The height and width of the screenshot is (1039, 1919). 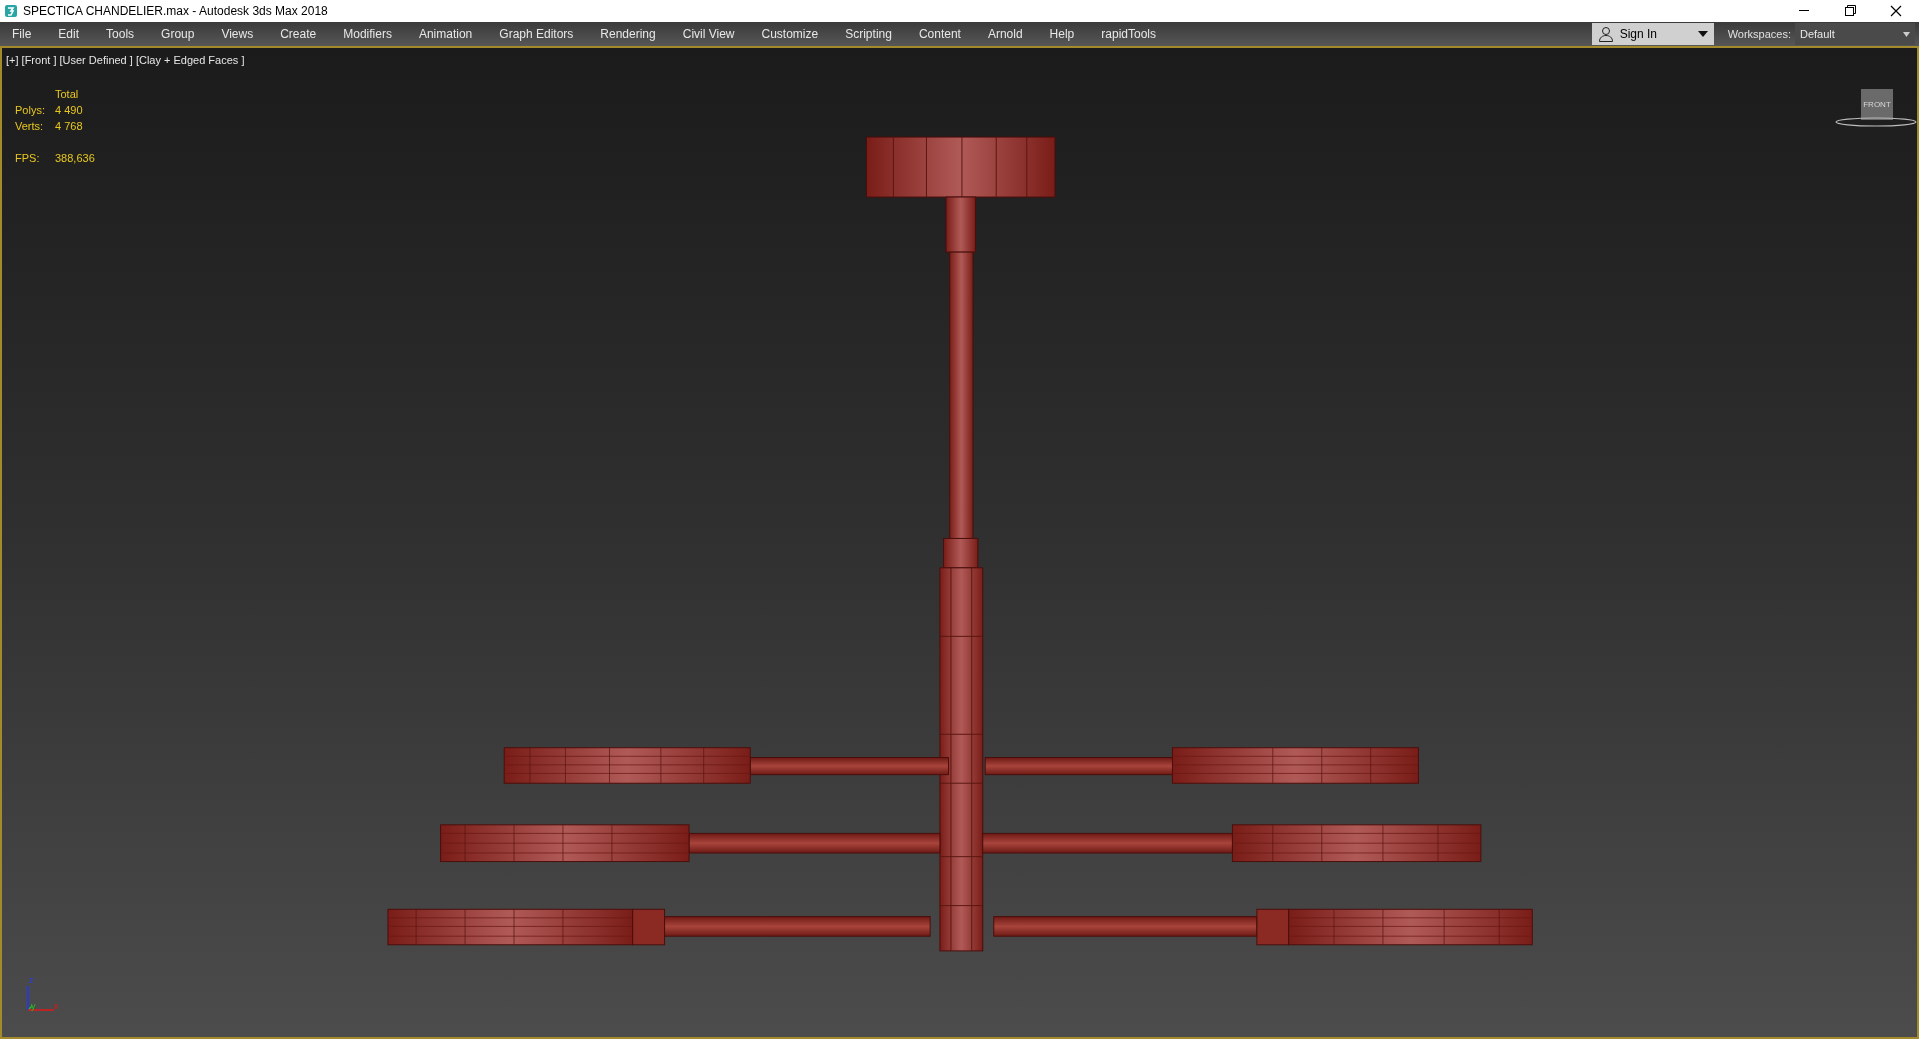 What do you see at coordinates (175, 11) in the screenshot?
I see `window-title: SPECTICA CHANDELIER.max - Autodesk 3ds Max 2018` at bounding box center [175, 11].